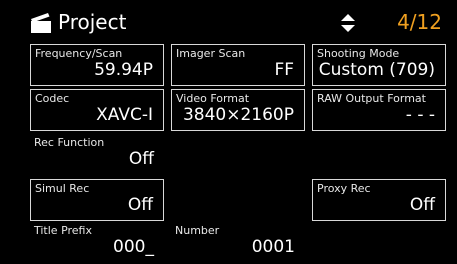 This screenshot has width=457, height=264. What do you see at coordinates (92, 22) in the screenshot?
I see `page-title: Project` at bounding box center [92, 22].